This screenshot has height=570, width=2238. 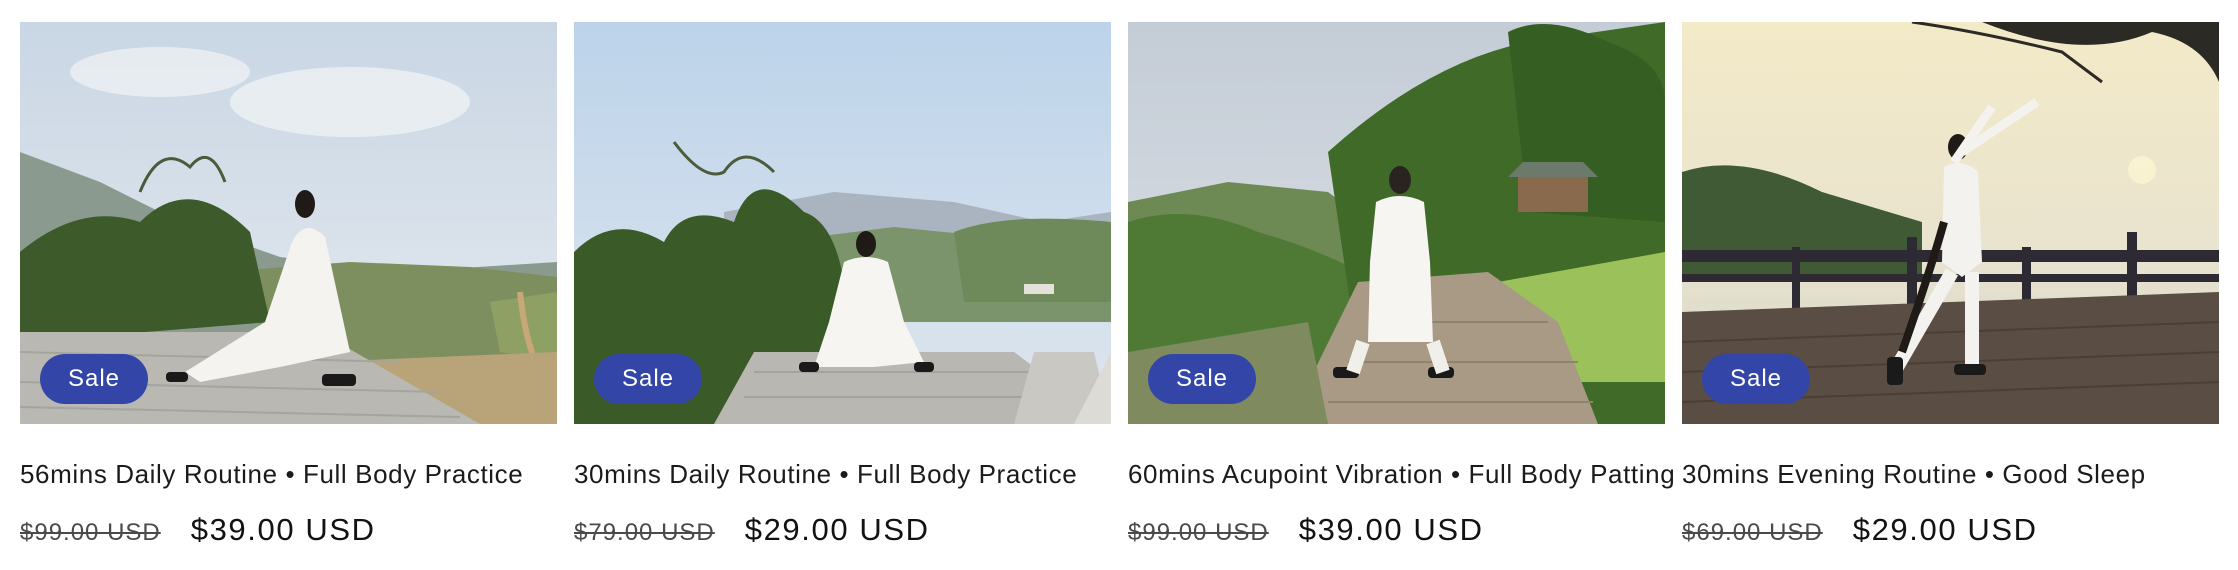 What do you see at coordinates (1752, 532) in the screenshot?
I see `compare-at-price: $69.00 USD` at bounding box center [1752, 532].